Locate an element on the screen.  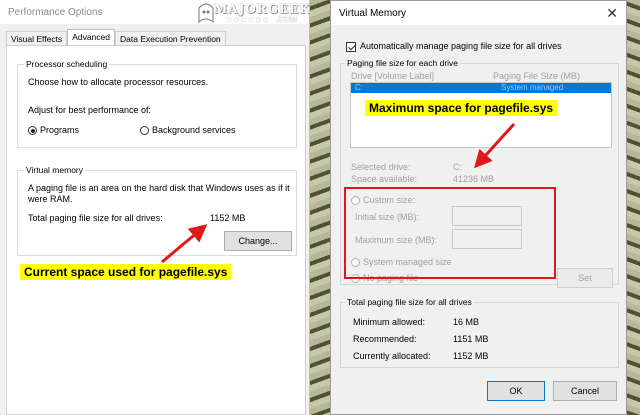
radio-background-services: Background services is located at coordinates (188, 130).